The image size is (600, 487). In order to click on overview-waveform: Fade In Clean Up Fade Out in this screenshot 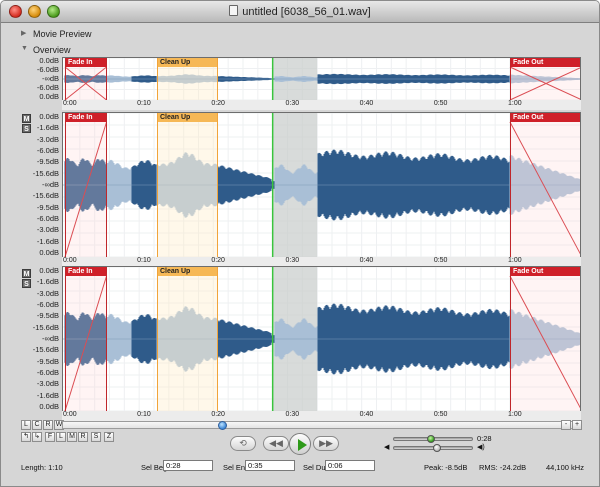, I will do `click(321, 79)`.